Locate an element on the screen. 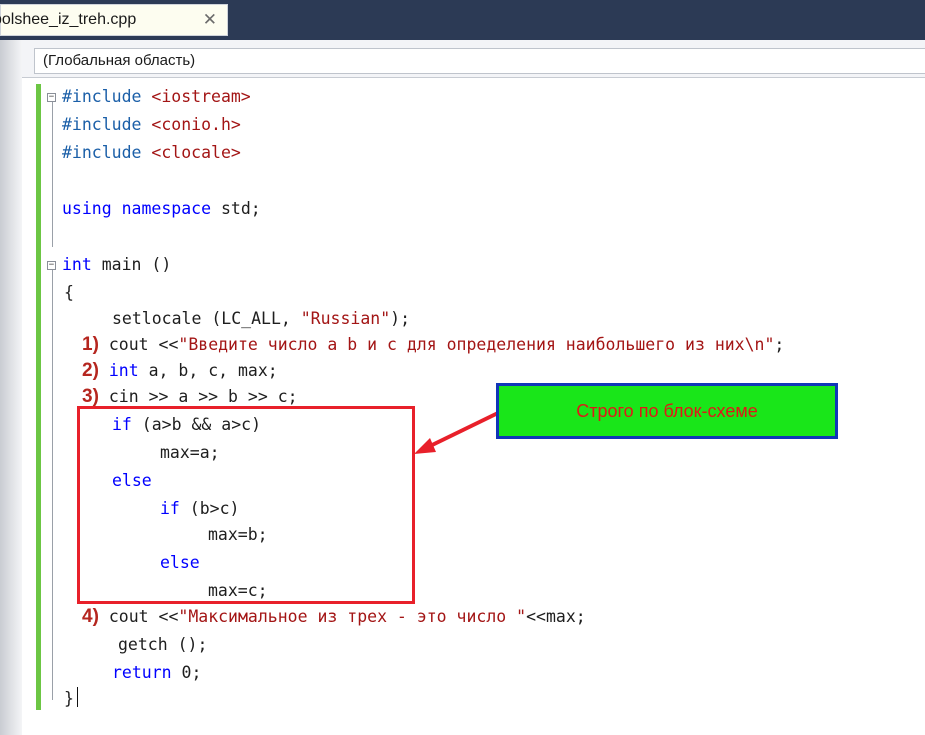  collapse-includes-icon: − is located at coordinates (51, 97).